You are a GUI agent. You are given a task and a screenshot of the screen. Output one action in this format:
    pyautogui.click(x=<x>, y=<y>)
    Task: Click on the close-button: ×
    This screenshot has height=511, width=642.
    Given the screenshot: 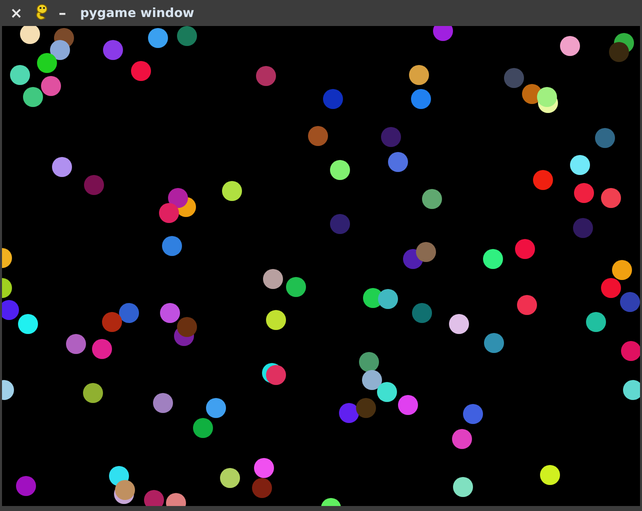 What is the action you would take?
    pyautogui.click(x=16, y=13)
    